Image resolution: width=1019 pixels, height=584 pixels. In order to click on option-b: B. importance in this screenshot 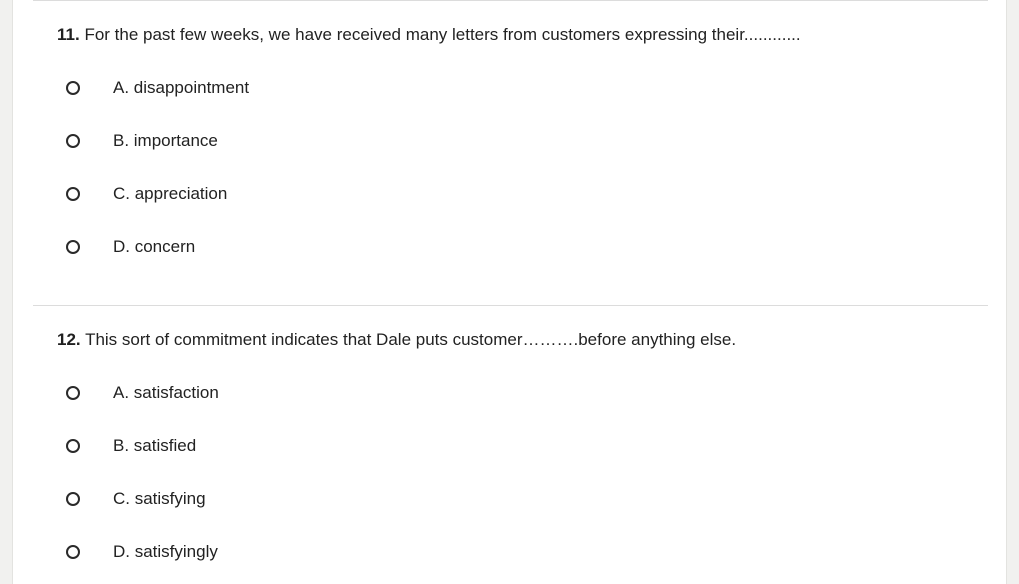, I will do `click(137, 141)`.